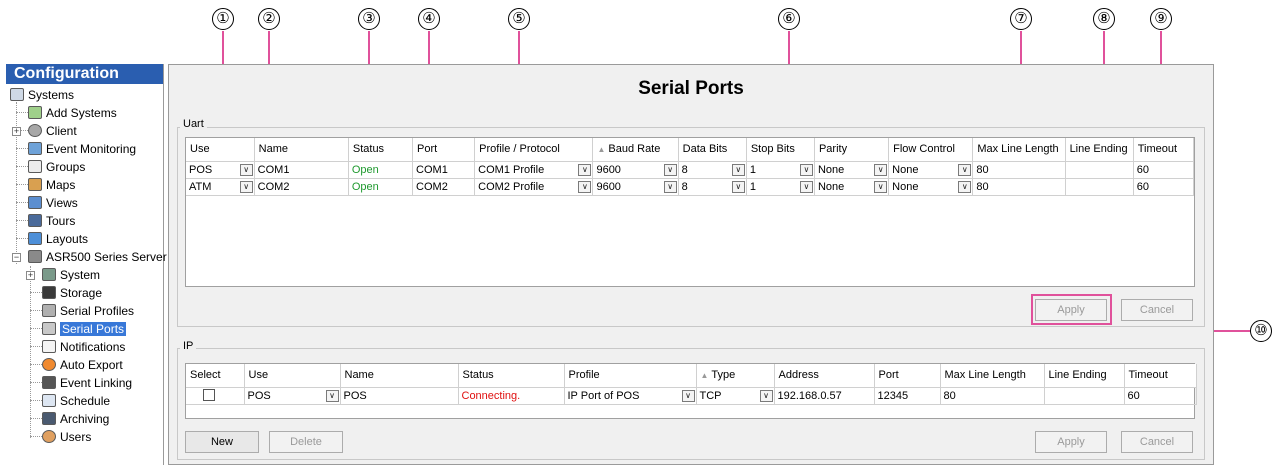  What do you see at coordinates (931, 150) in the screenshot?
I see `col-flow-control: Flow Control` at bounding box center [931, 150].